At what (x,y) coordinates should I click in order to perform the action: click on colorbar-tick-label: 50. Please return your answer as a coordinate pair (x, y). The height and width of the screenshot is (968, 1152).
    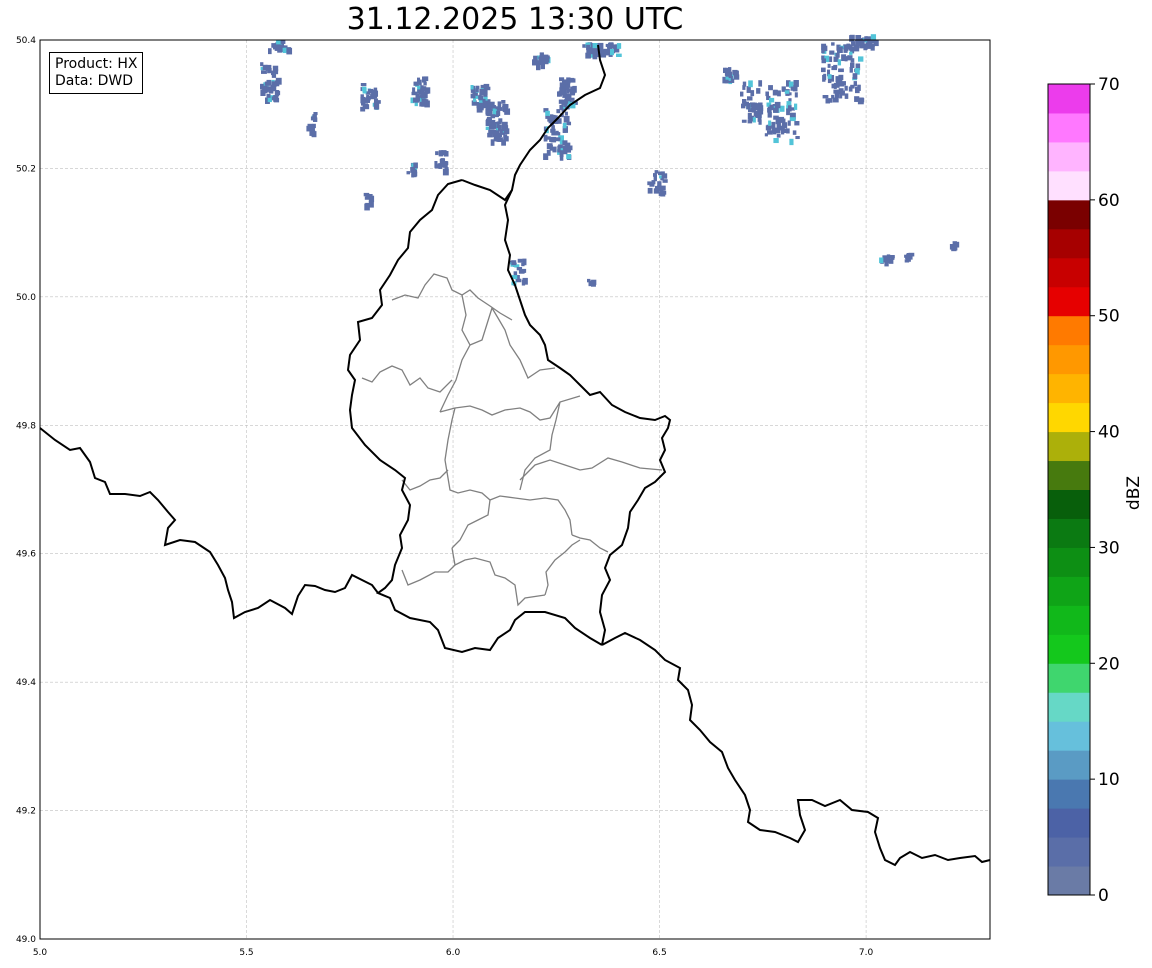
    Looking at the image, I should click on (1109, 317).